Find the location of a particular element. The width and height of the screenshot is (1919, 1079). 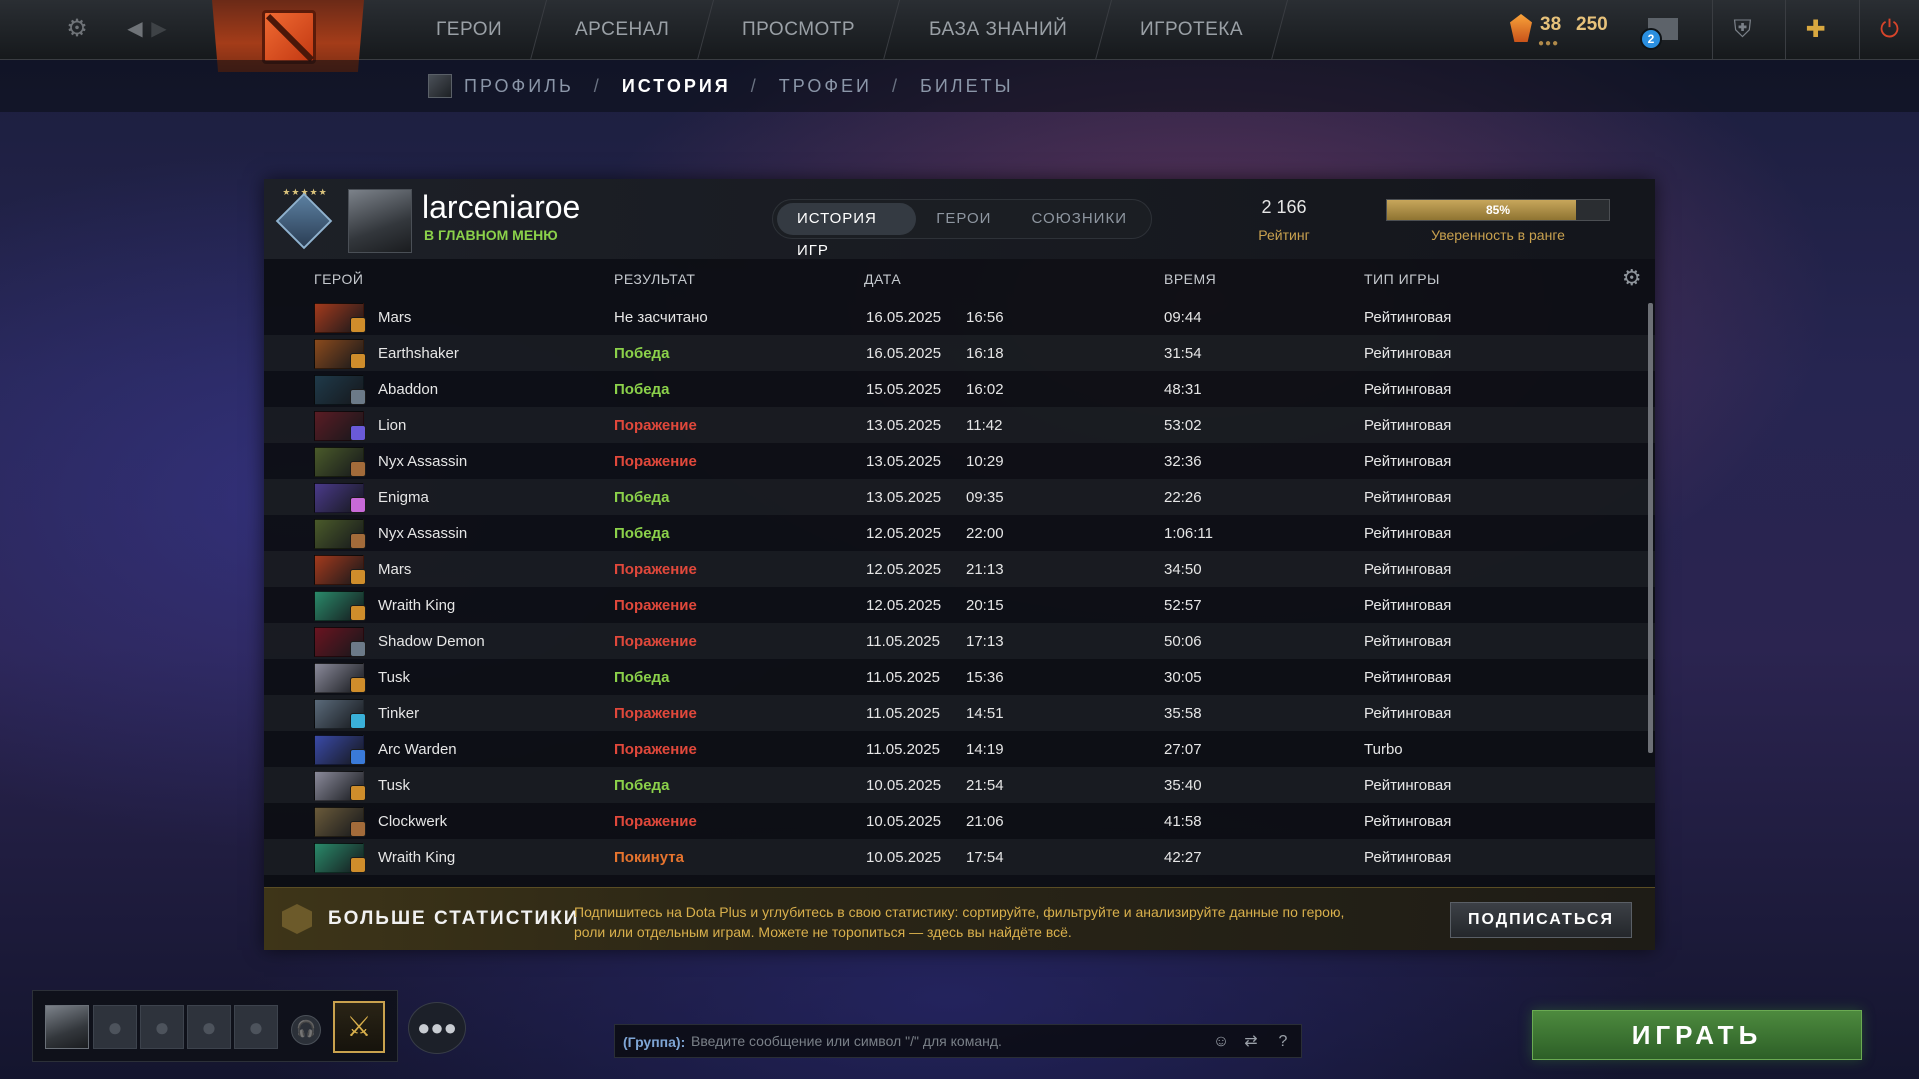

nav-knowledge-base: БАЗА ЗНАНИЙ is located at coordinates (998, 30).